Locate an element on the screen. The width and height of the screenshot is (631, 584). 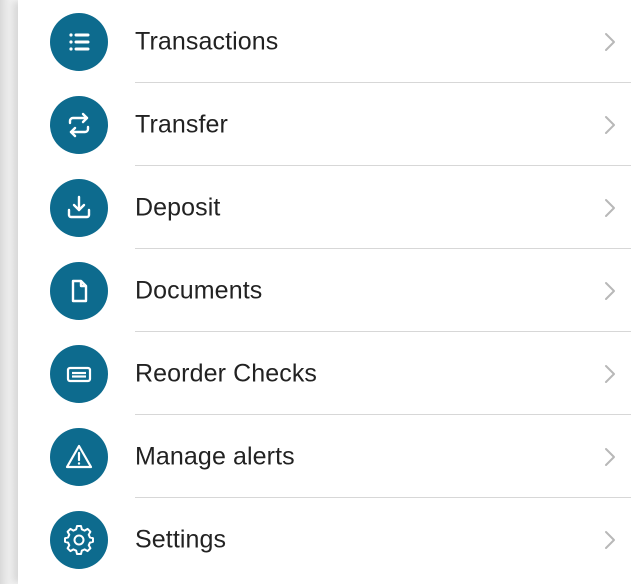
menu-item-label: Transfer is located at coordinates (181, 124).